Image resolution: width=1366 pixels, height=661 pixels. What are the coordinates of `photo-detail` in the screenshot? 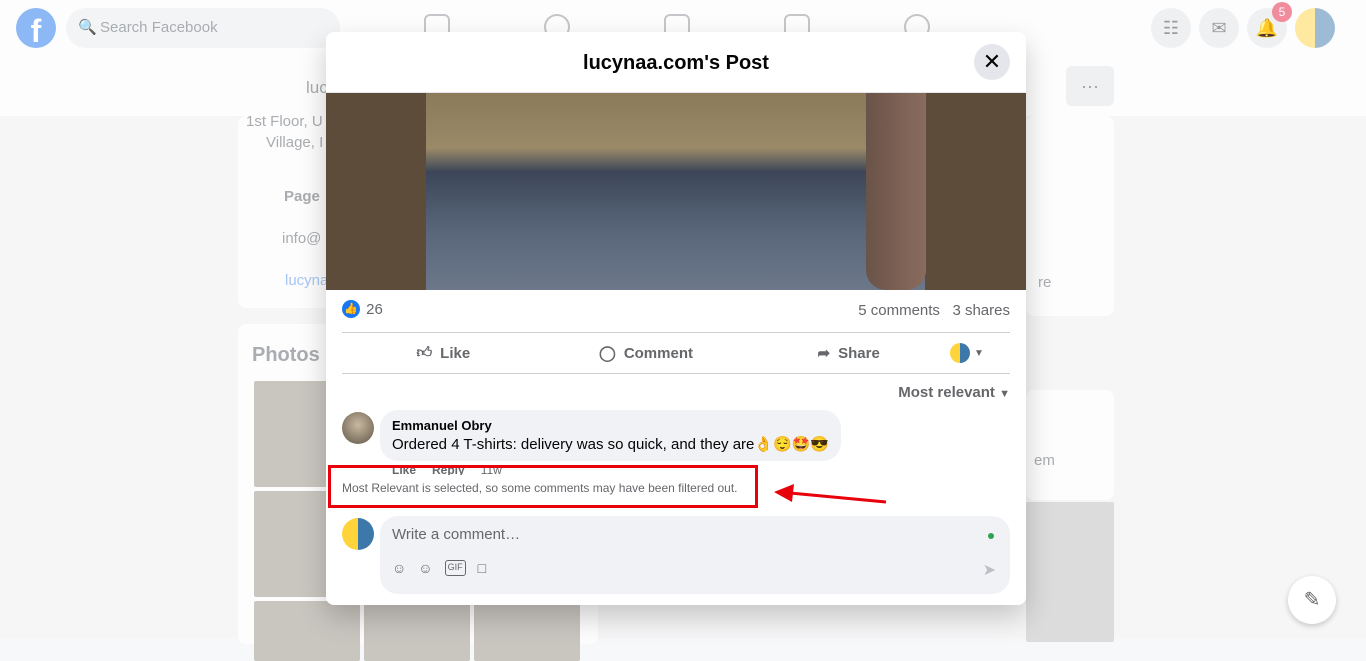 It's located at (896, 191).